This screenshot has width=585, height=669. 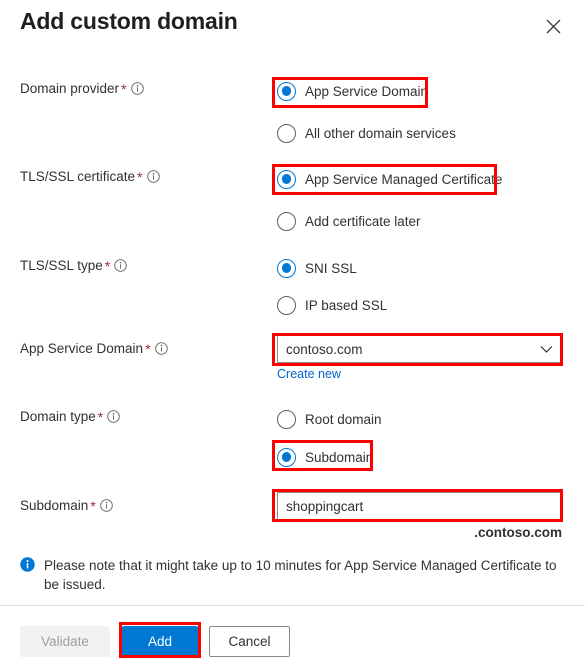 I want to click on label-tls-ssl-certificate: TLS/SSL certificate *, so click(x=90, y=177).